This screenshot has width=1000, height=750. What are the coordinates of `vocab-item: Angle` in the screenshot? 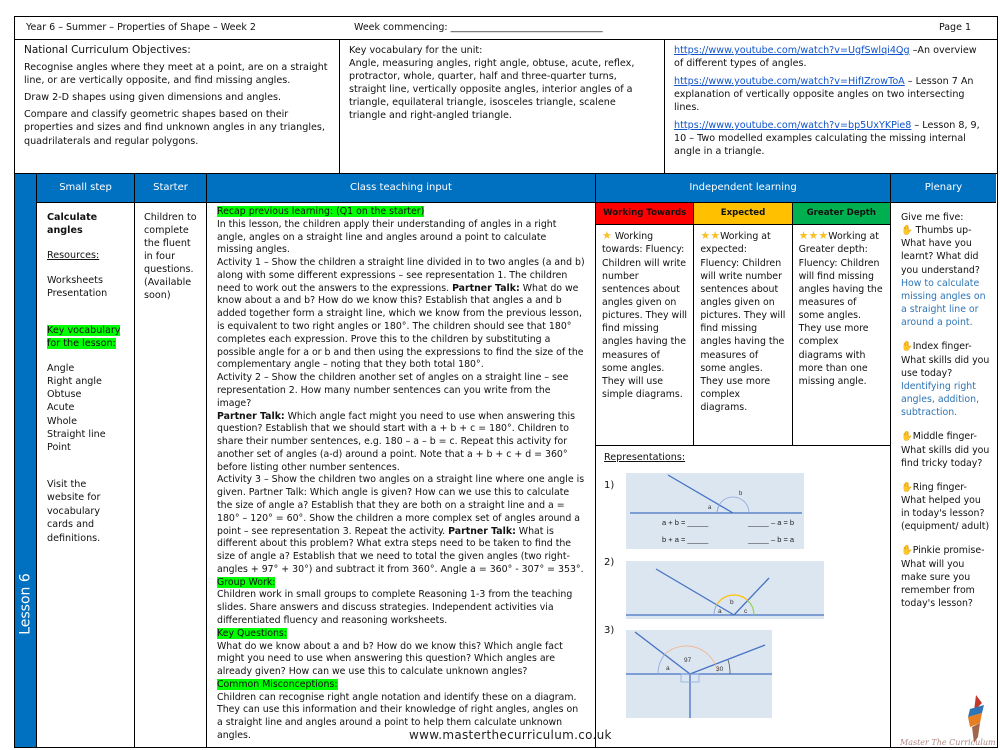 It's located at (61, 369).